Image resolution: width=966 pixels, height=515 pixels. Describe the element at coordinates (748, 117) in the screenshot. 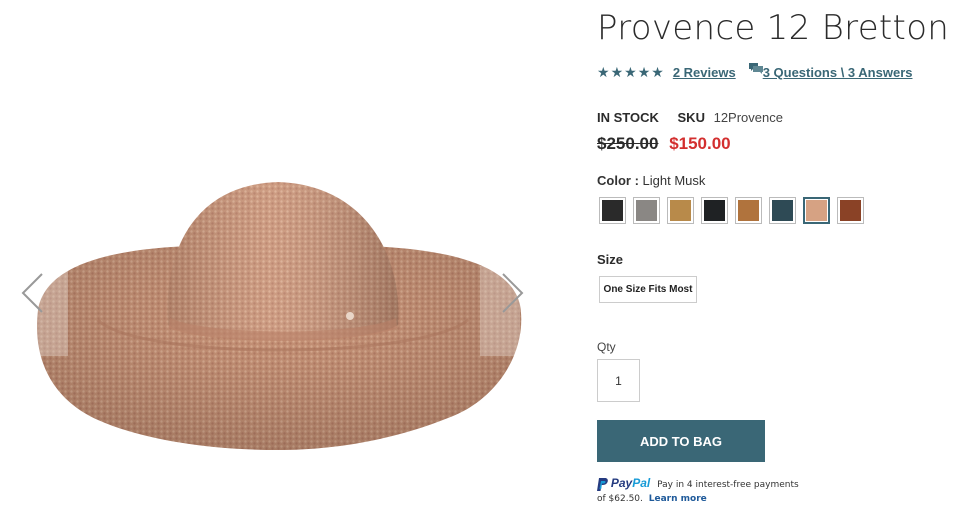

I see `sku-value: 12Provence` at that location.